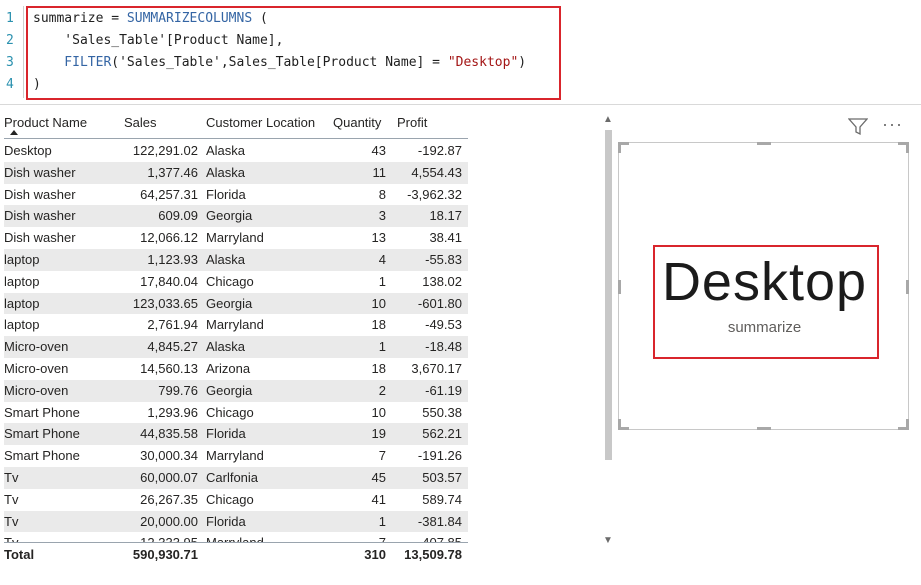 The height and width of the screenshot is (585, 921). What do you see at coordinates (45, 122) in the screenshot?
I see `column-header-product-name: Product Name` at bounding box center [45, 122].